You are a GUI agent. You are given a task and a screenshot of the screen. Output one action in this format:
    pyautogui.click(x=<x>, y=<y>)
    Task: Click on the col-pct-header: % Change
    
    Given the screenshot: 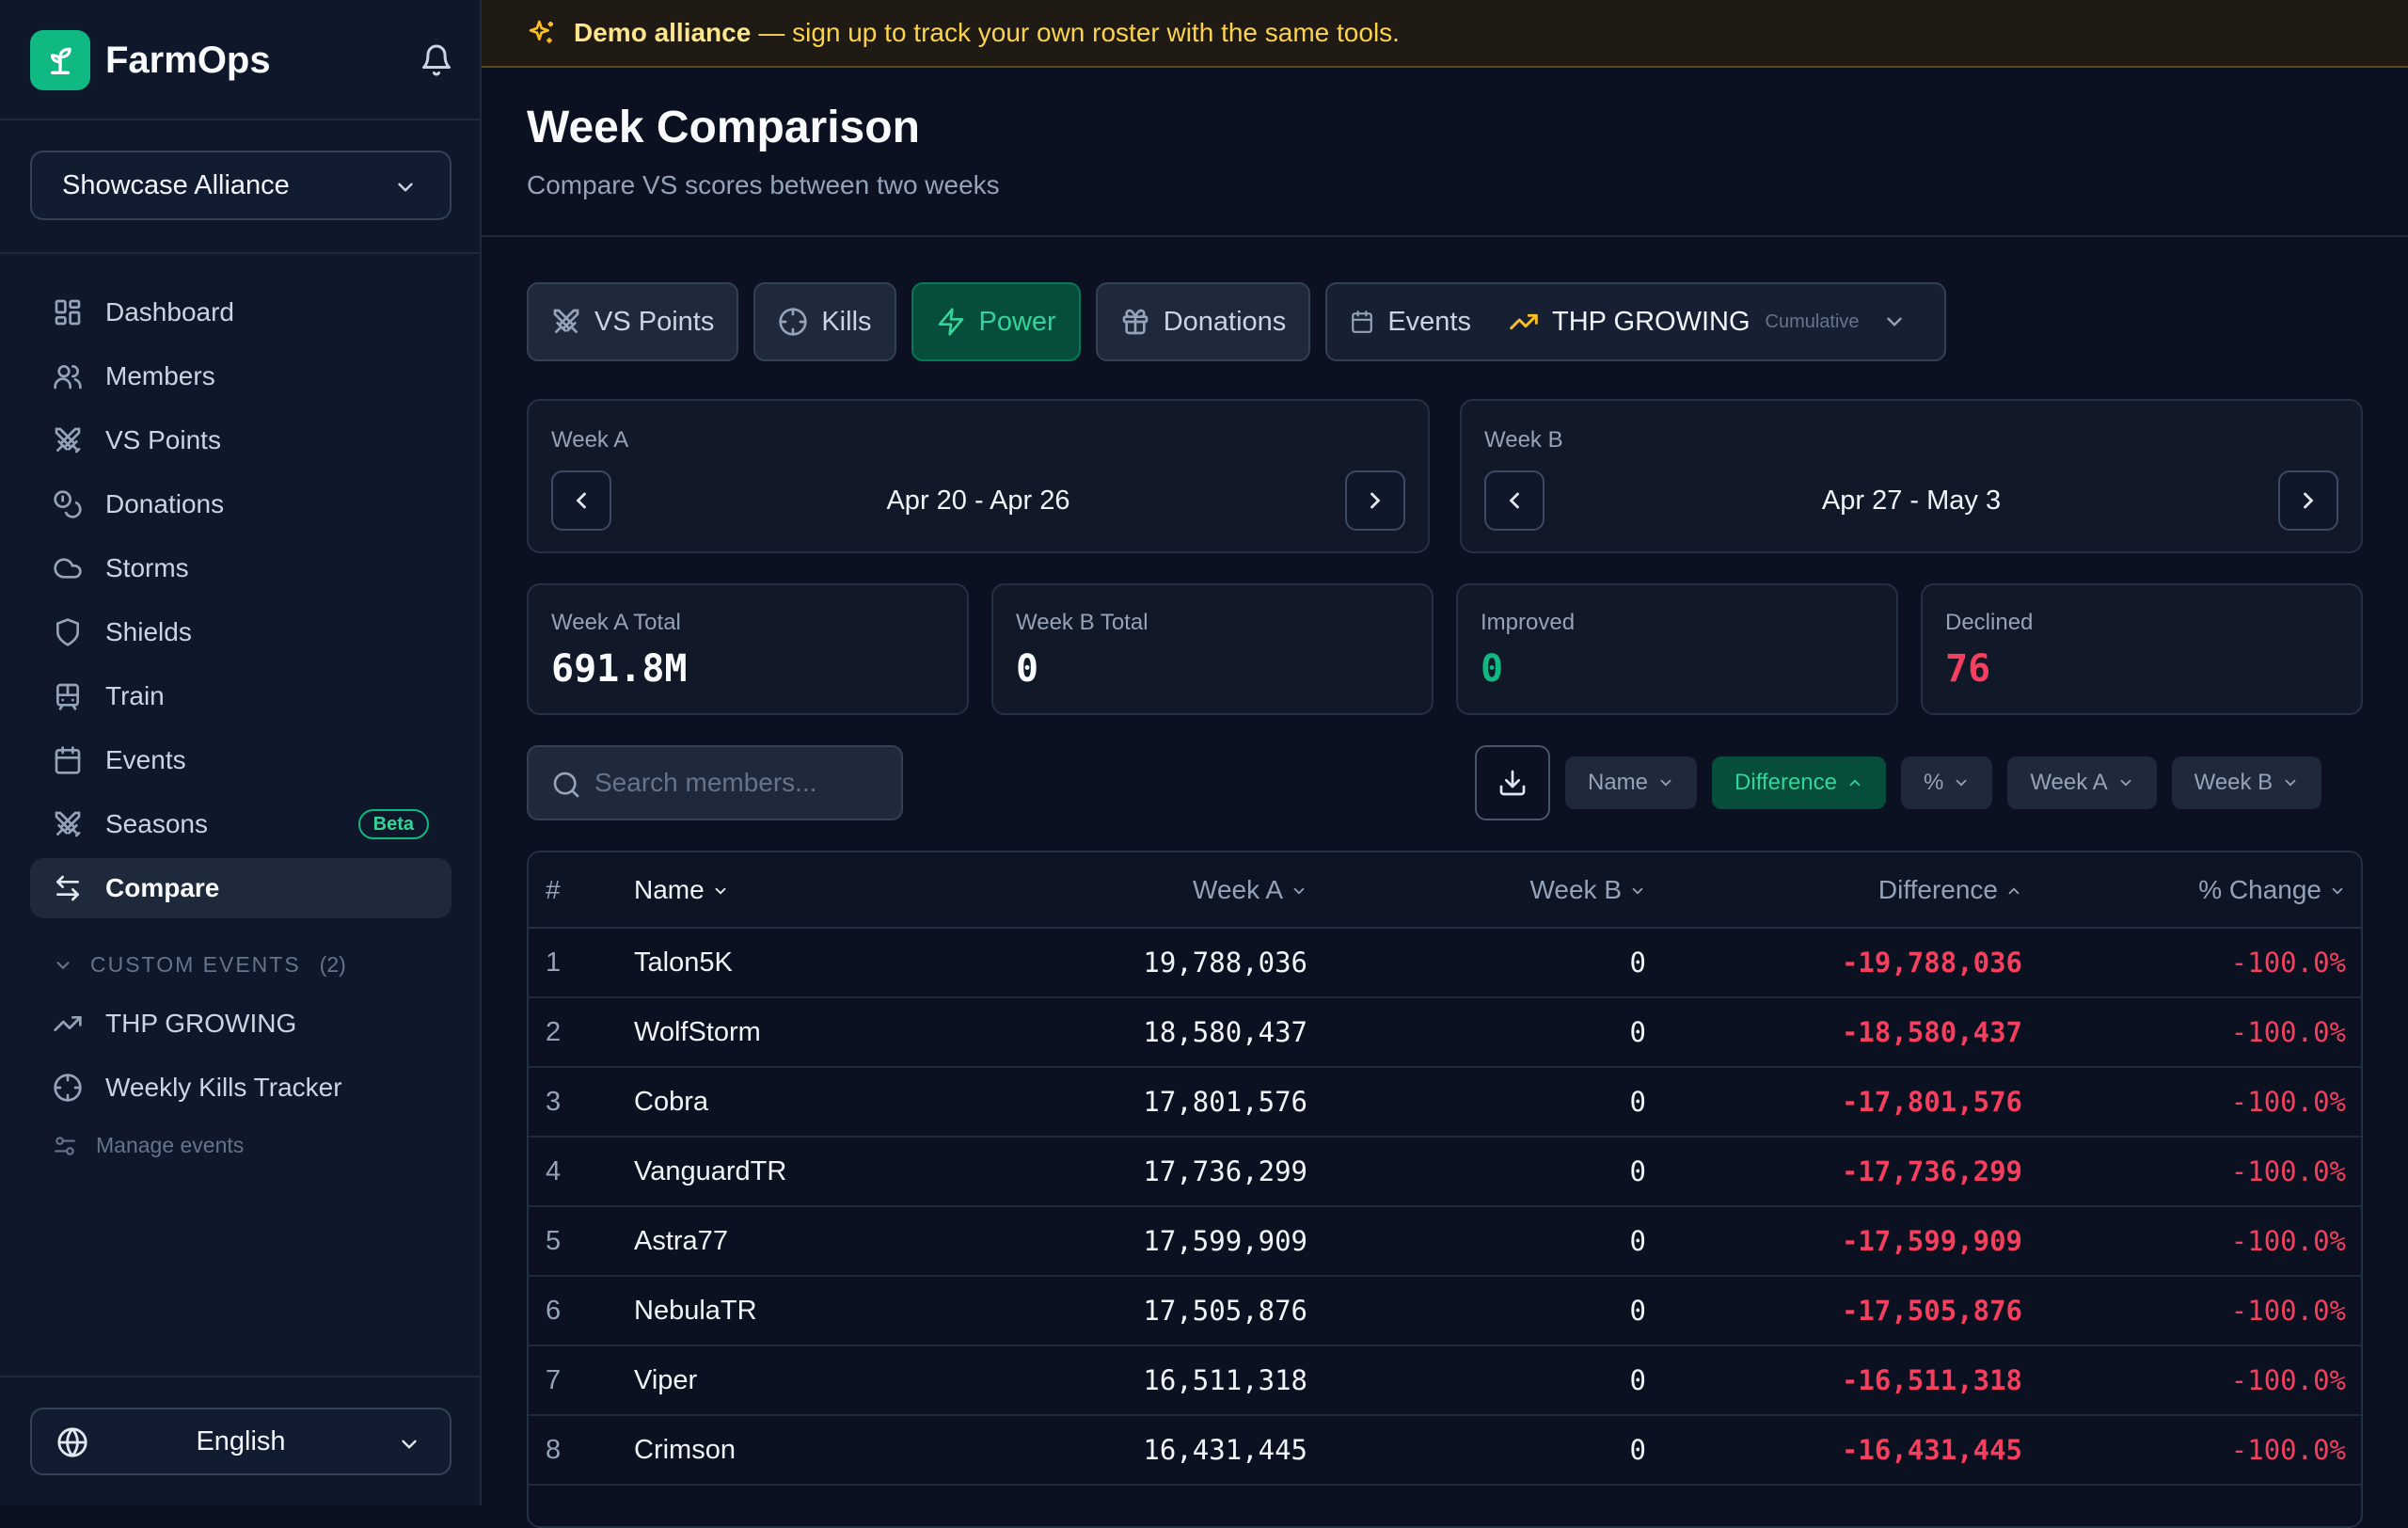 What is the action you would take?
    pyautogui.click(x=2191, y=890)
    